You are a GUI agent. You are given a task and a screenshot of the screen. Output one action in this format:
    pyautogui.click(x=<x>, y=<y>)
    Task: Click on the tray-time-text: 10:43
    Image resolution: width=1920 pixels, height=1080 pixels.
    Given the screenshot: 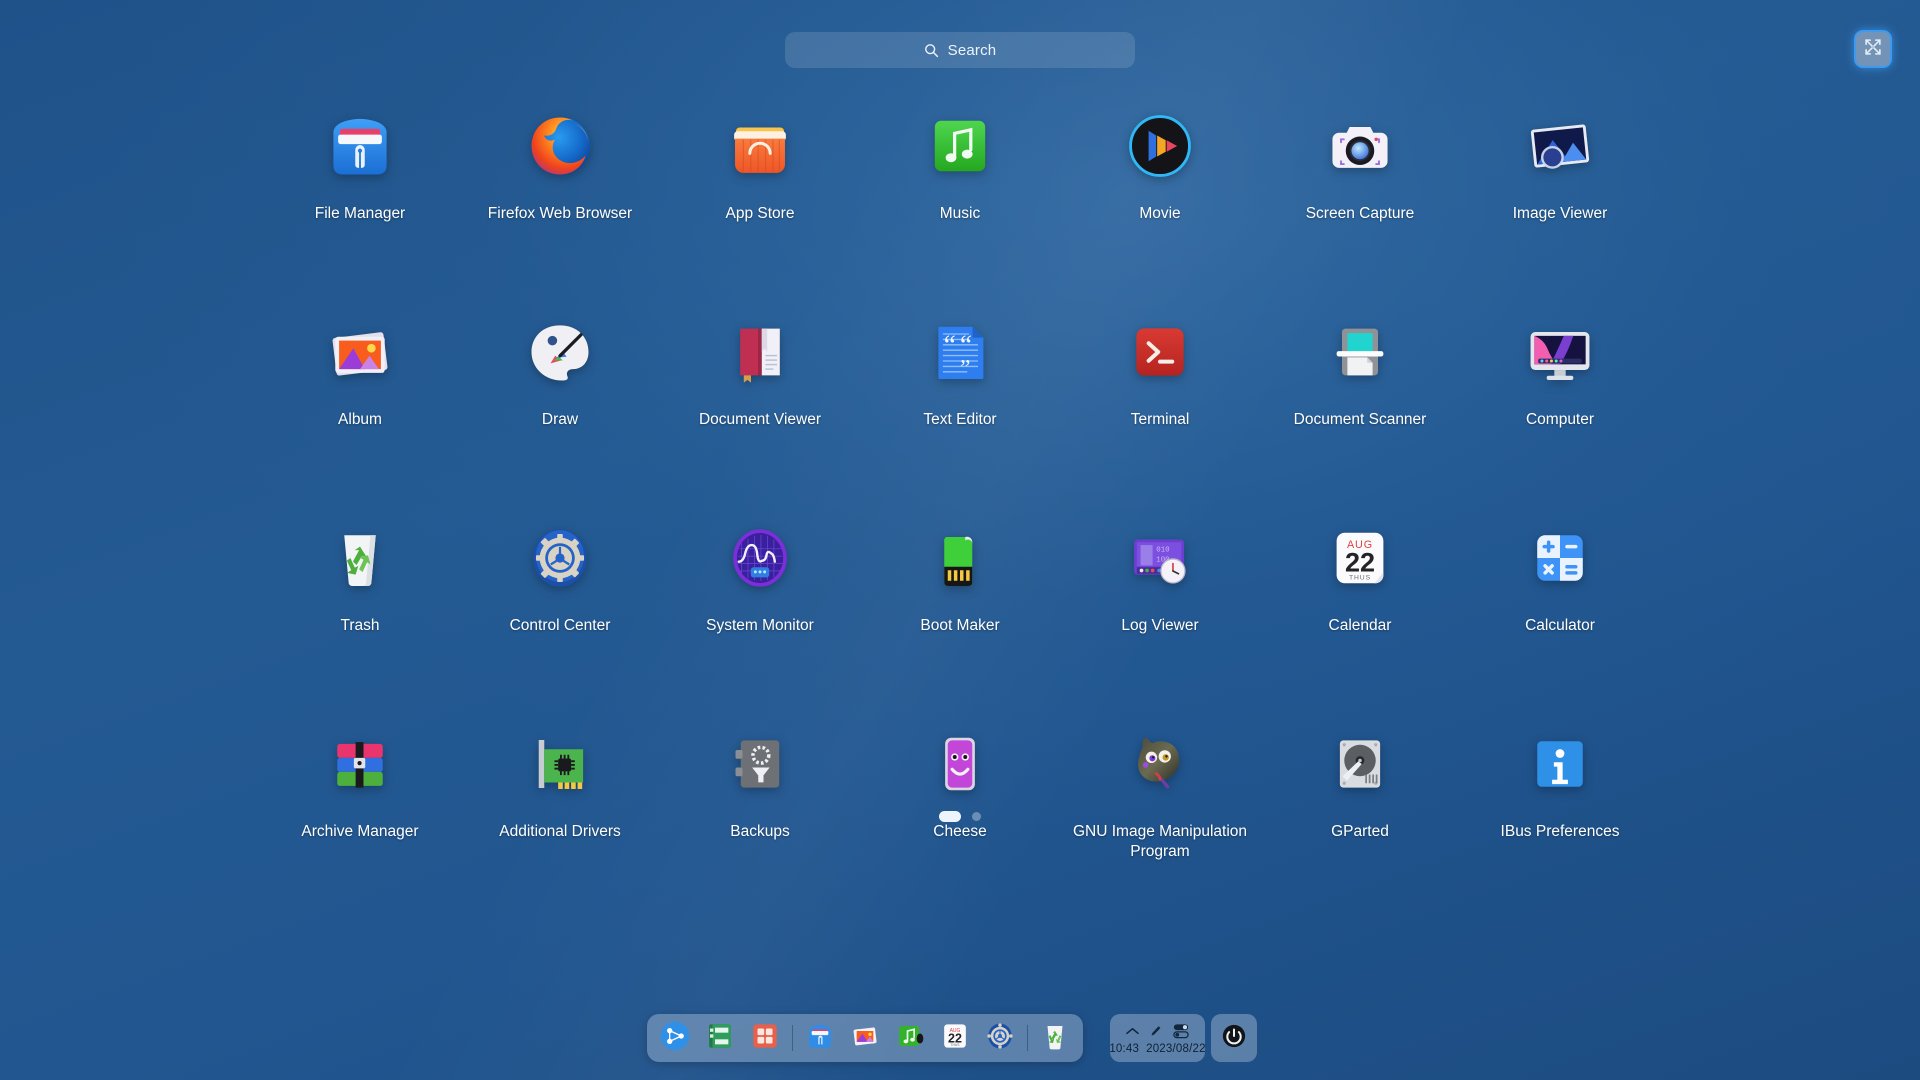 What is the action you would take?
    pyautogui.click(x=1124, y=1049)
    